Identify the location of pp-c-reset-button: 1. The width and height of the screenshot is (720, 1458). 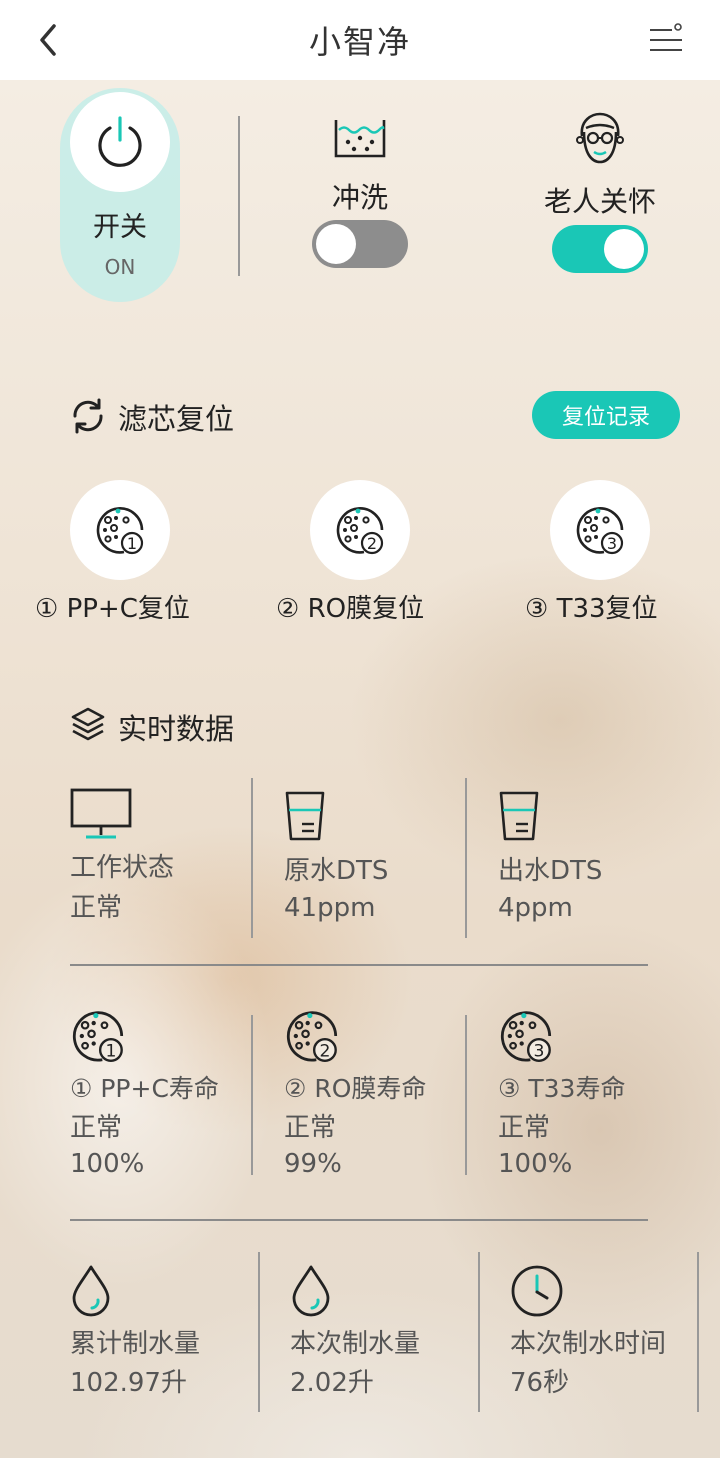
(120, 530).